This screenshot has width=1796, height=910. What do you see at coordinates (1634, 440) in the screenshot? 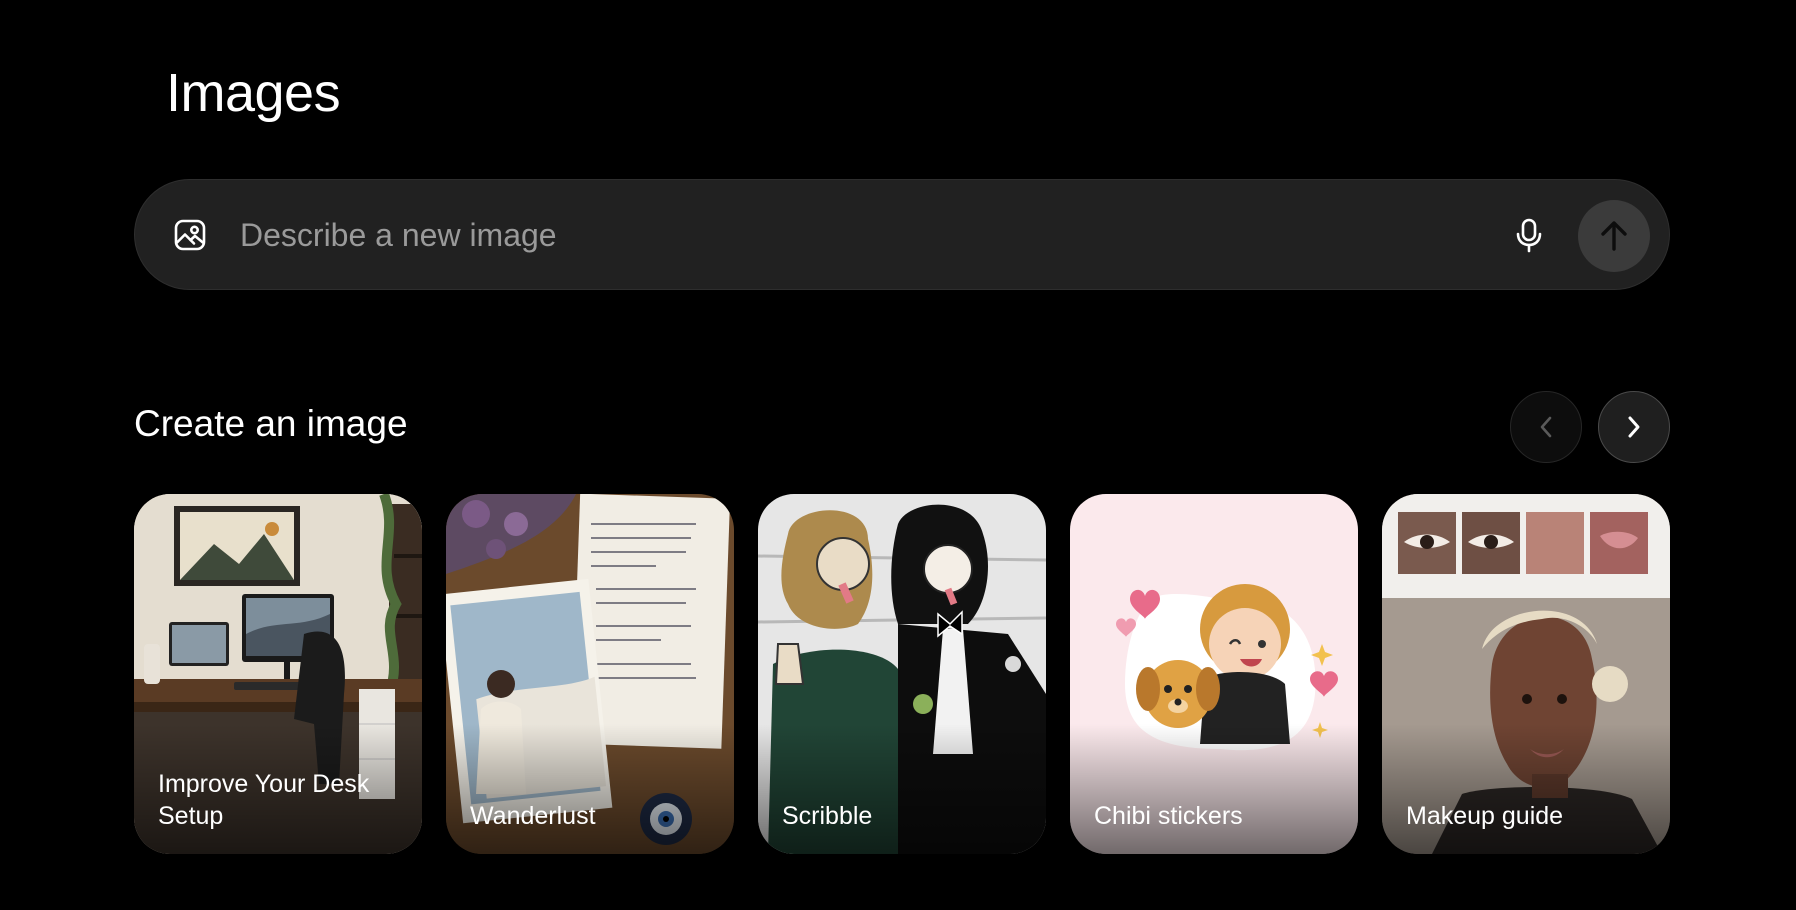
I see `chevron-right-icon` at bounding box center [1634, 440].